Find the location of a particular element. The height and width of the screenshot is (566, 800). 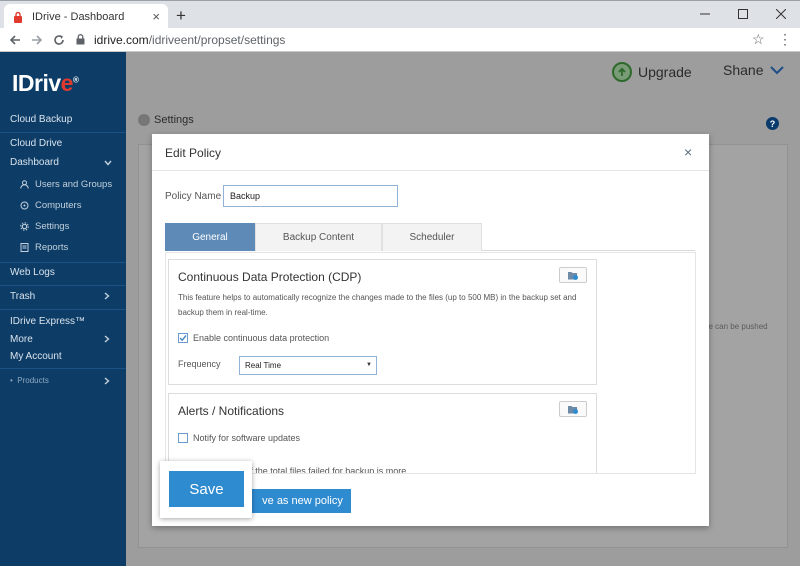

browser-tab: IDrive - Dashboard × is located at coordinates (86, 16).